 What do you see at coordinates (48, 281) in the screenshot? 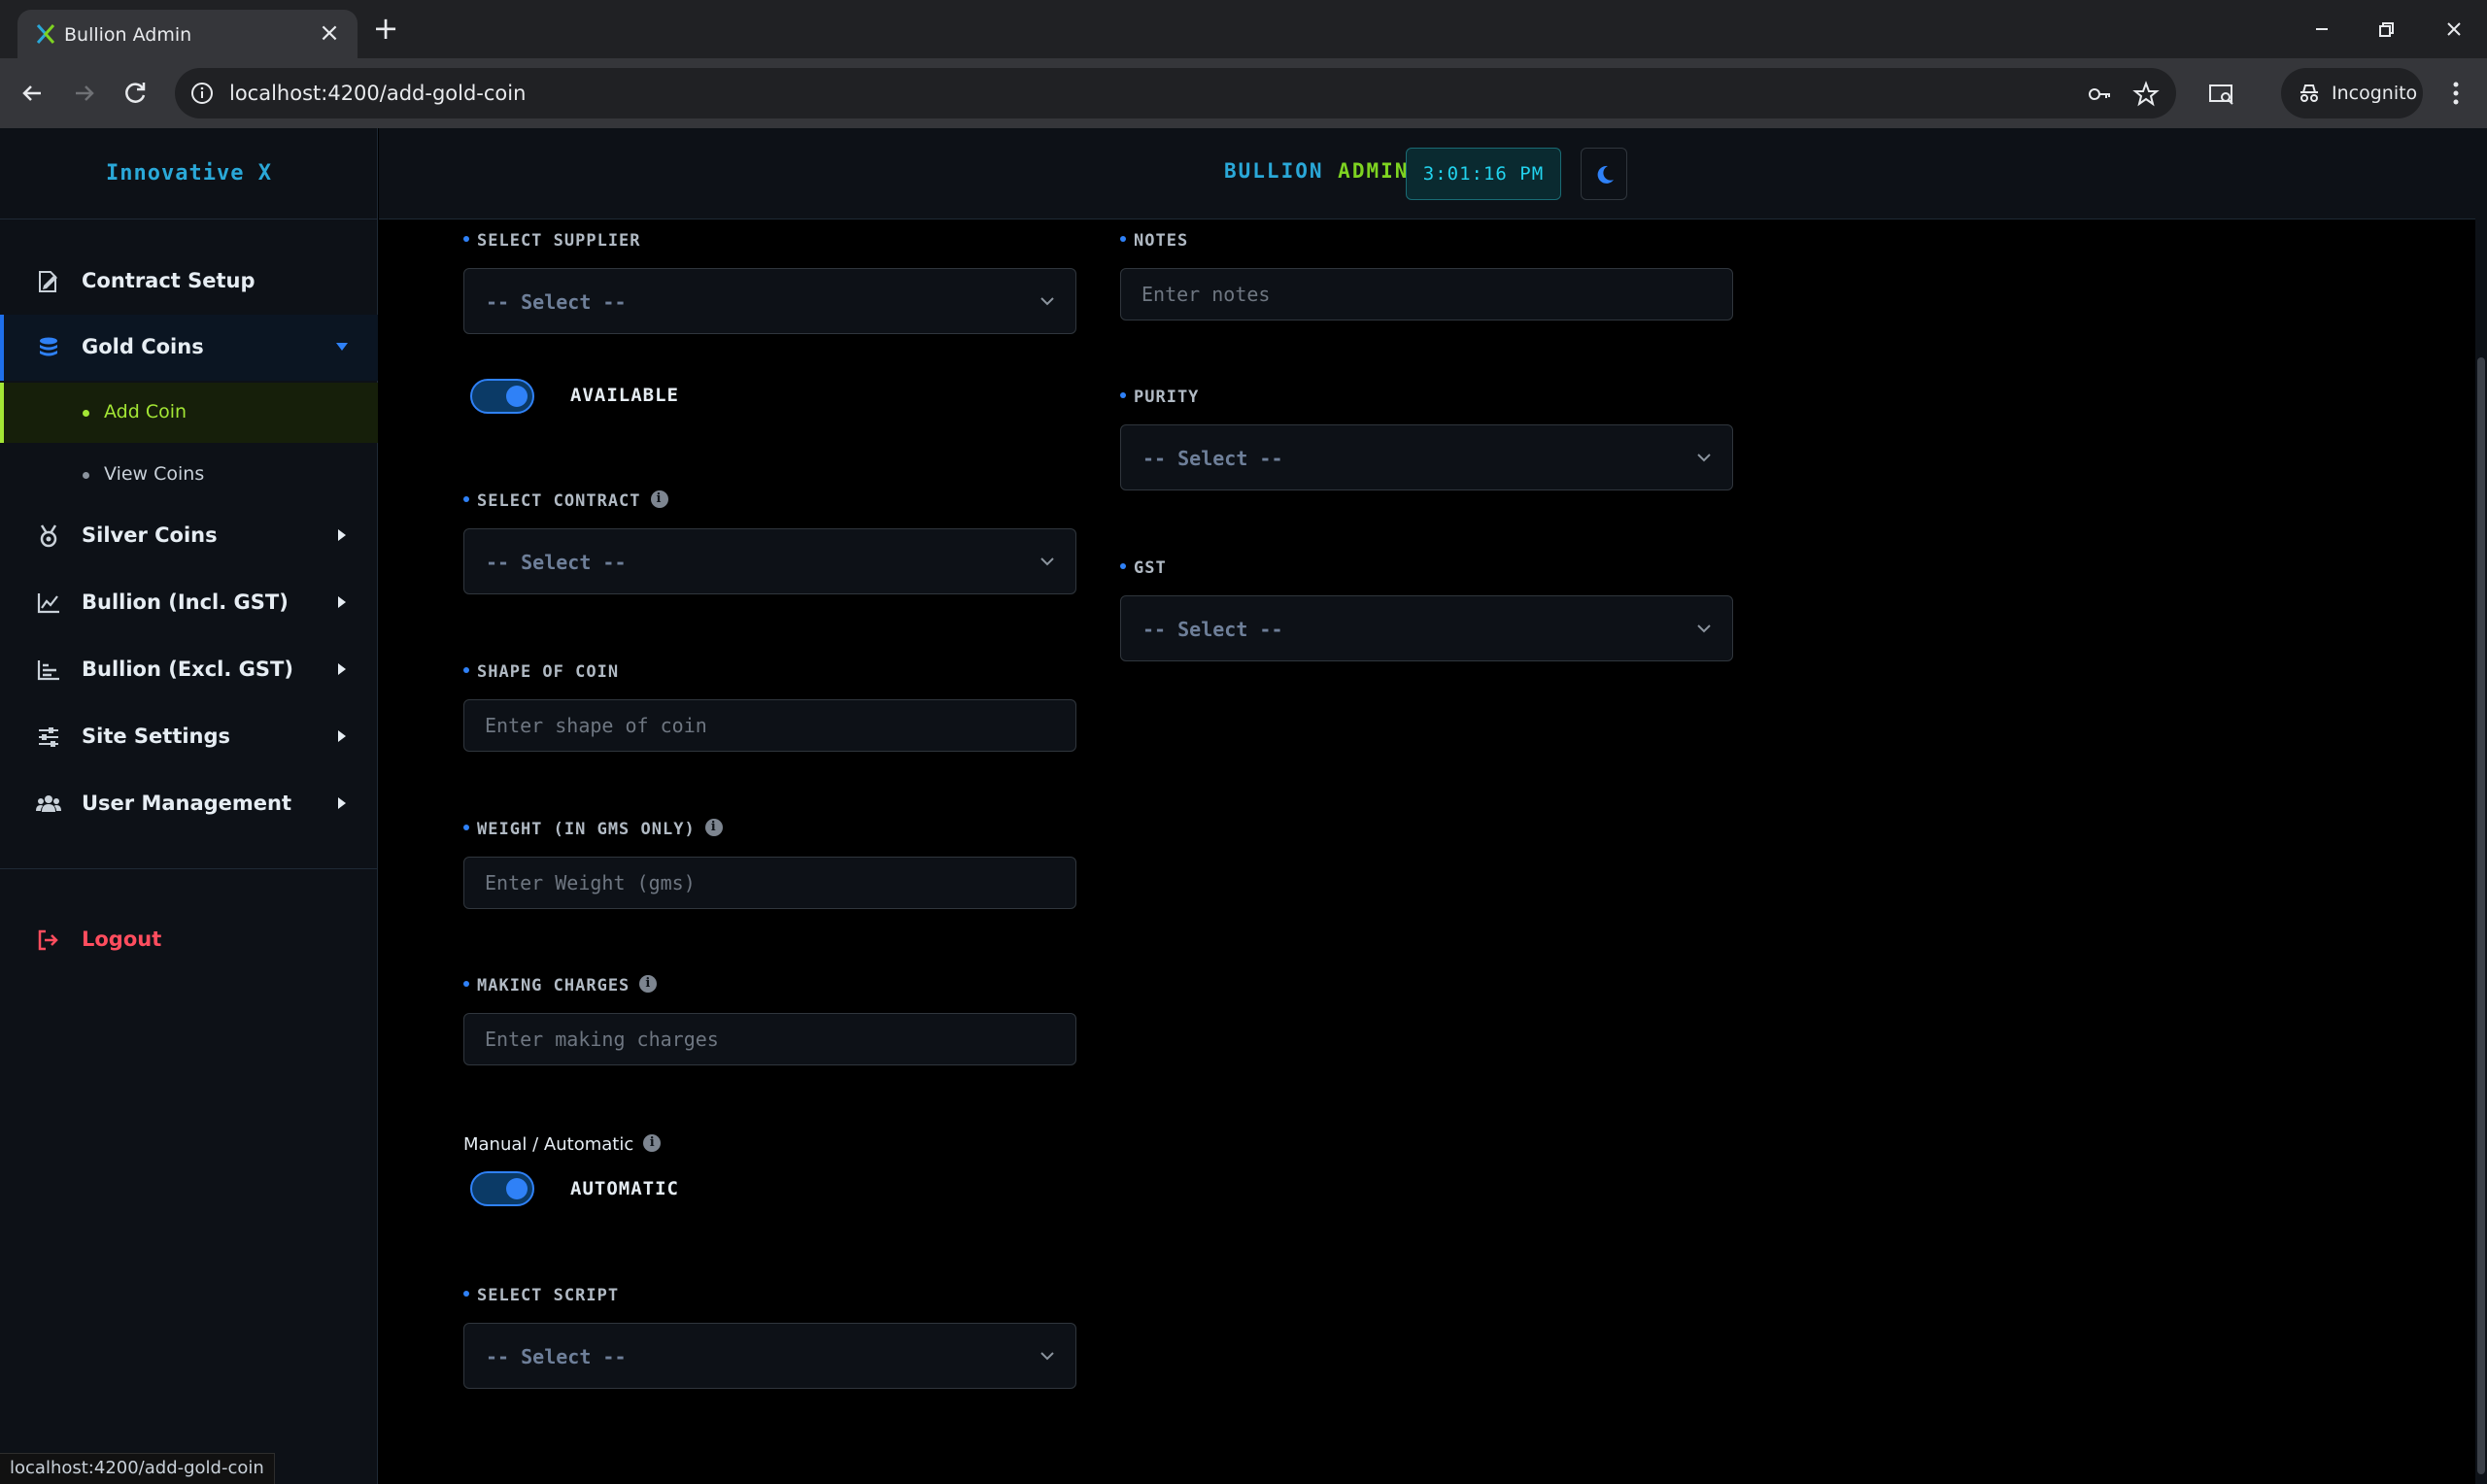
I see `file-signature-icon` at bounding box center [48, 281].